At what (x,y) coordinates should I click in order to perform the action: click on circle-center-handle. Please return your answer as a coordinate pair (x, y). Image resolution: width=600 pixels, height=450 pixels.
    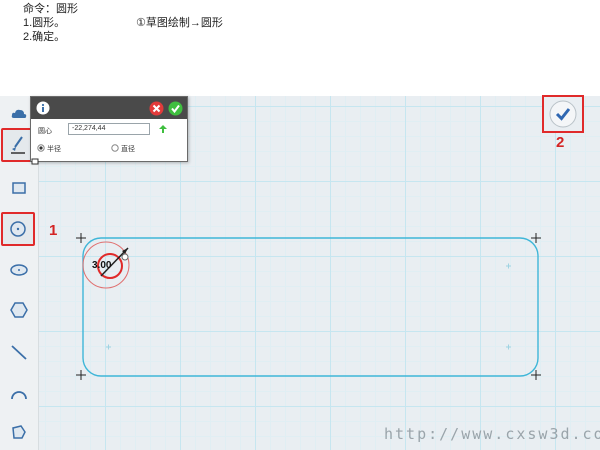
    Looking at the image, I should click on (125, 257).